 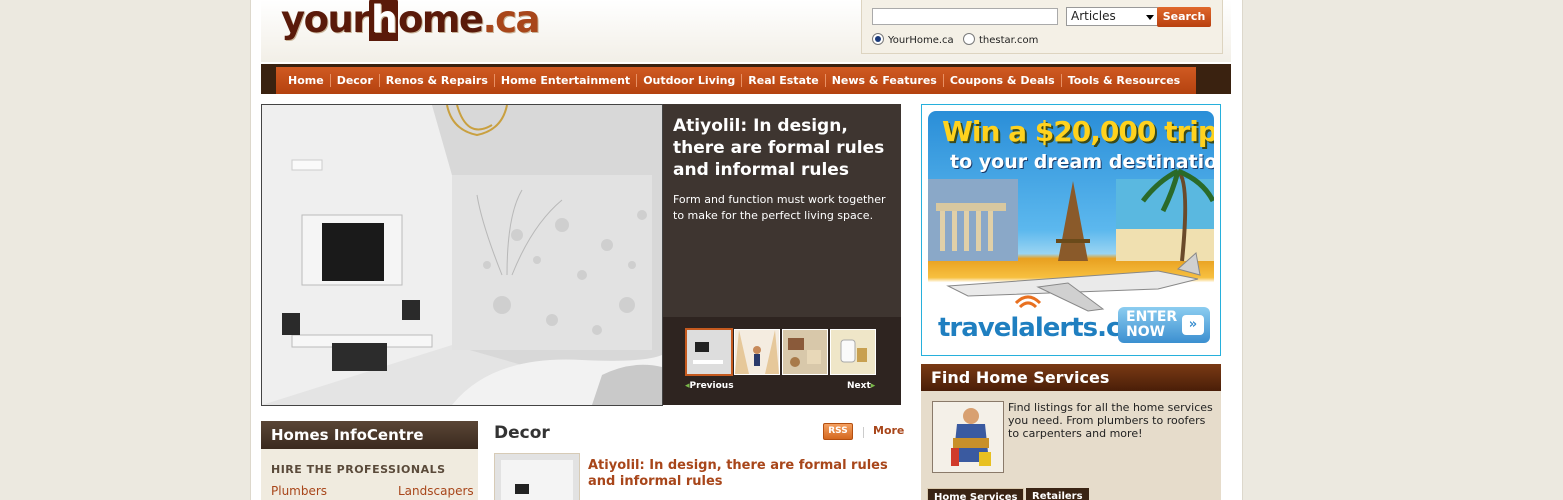 I want to click on tab-home-services: Home Services, so click(x=976, y=494).